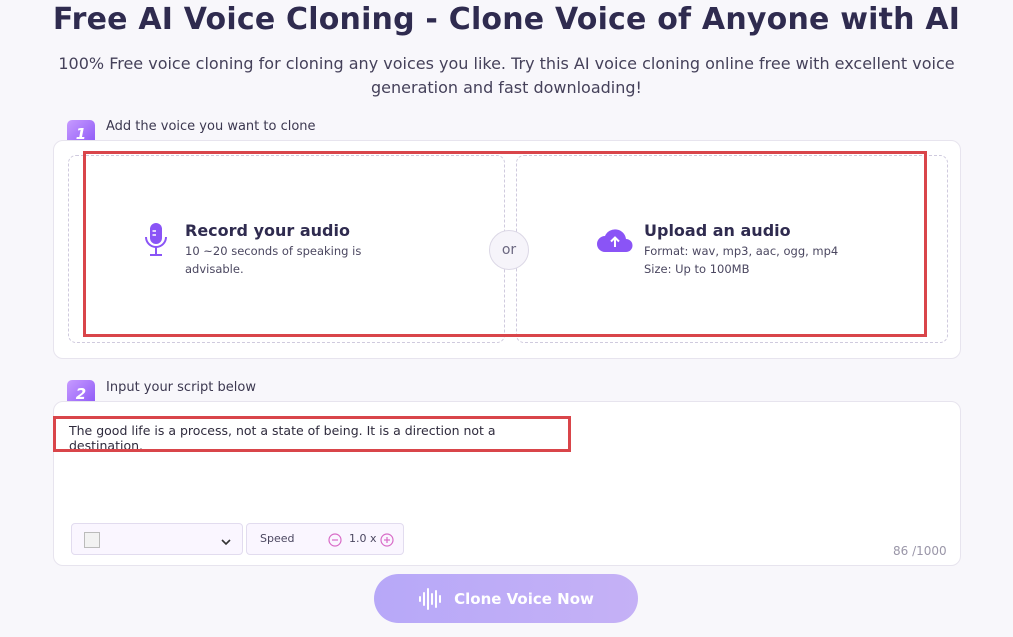 Image resolution: width=1013 pixels, height=637 pixels. What do you see at coordinates (387, 539) in the screenshot?
I see `increase-speed-button` at bounding box center [387, 539].